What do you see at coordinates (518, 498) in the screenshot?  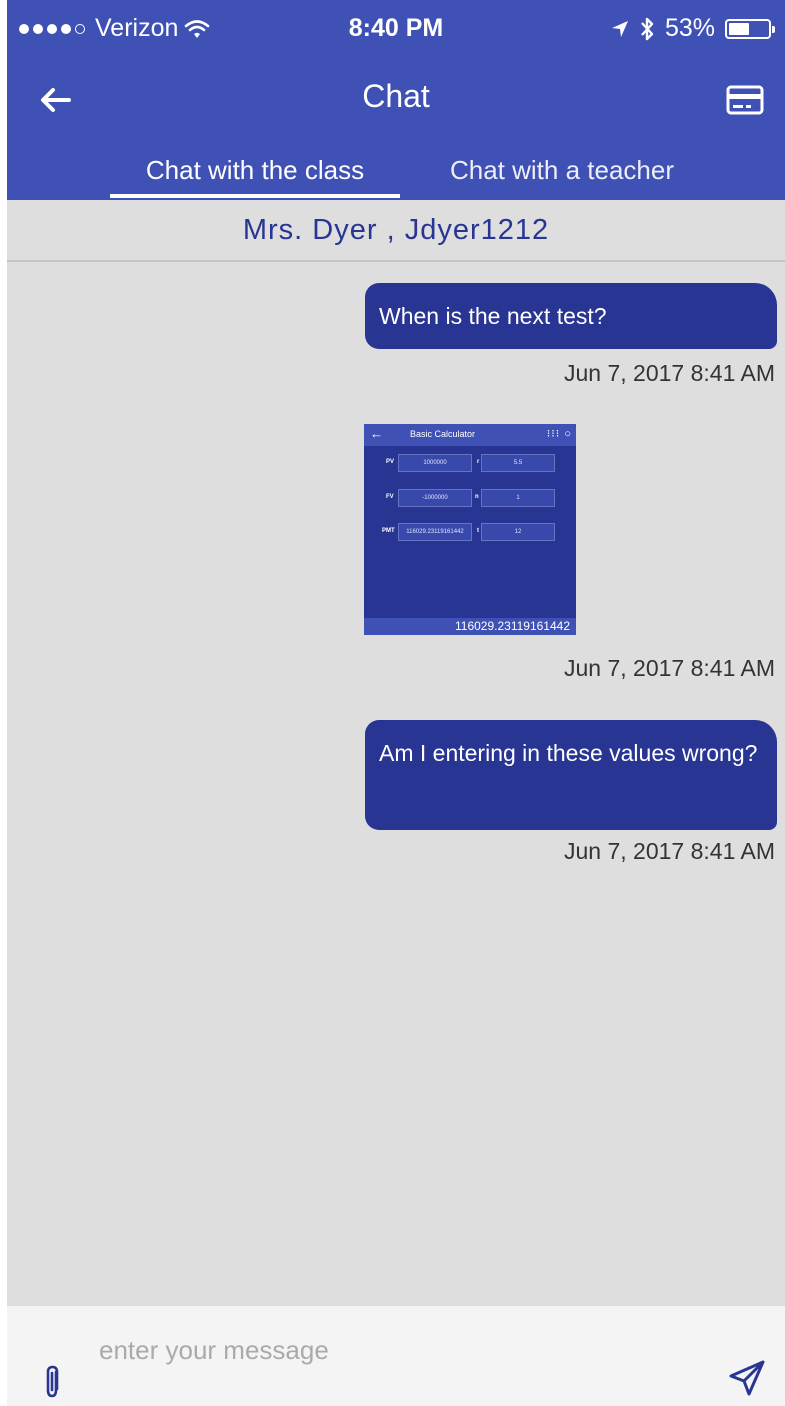 I see `calc-field: 1` at bounding box center [518, 498].